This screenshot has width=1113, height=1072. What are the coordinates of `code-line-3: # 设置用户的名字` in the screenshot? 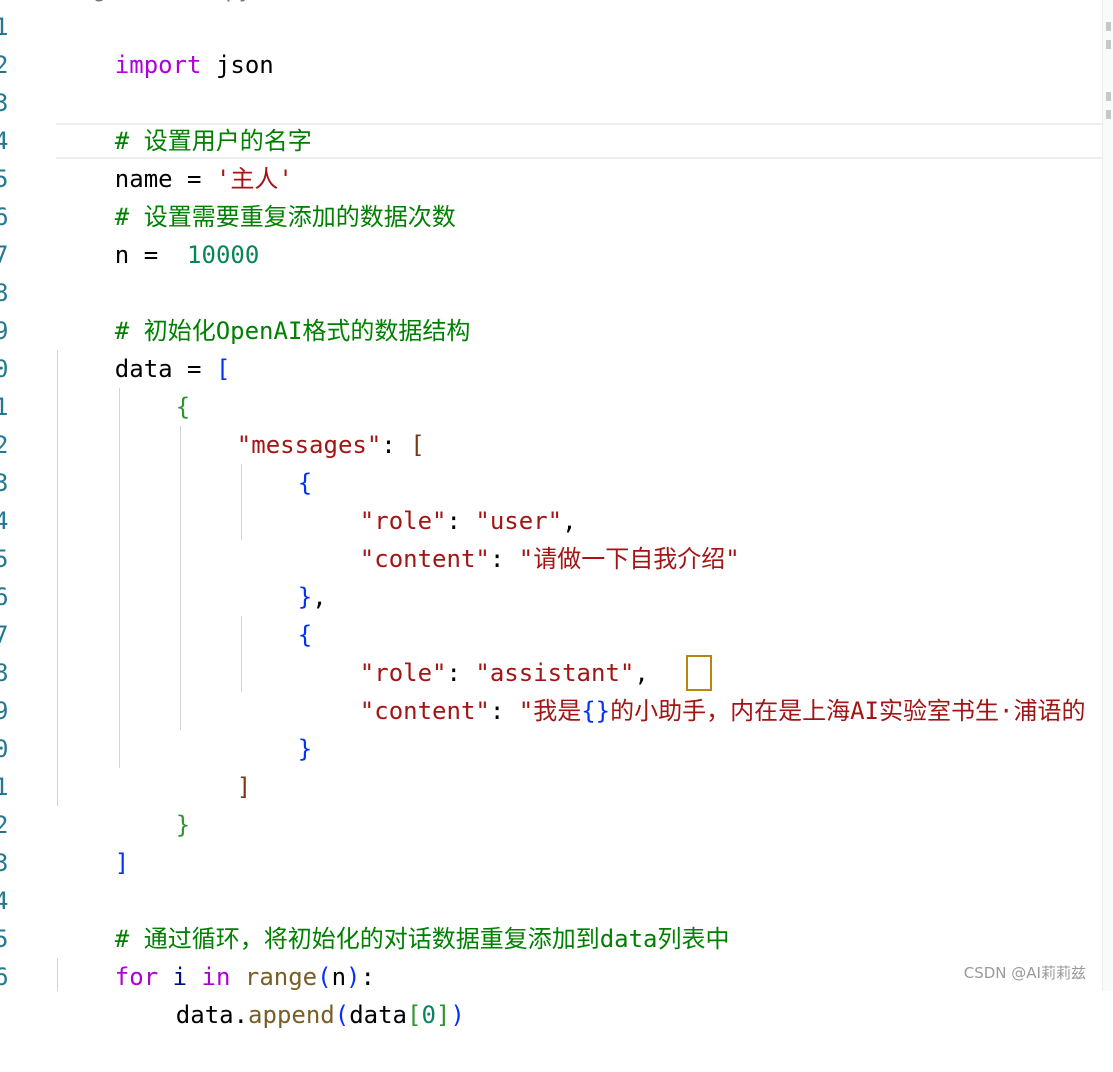 It's located at (184, 119).